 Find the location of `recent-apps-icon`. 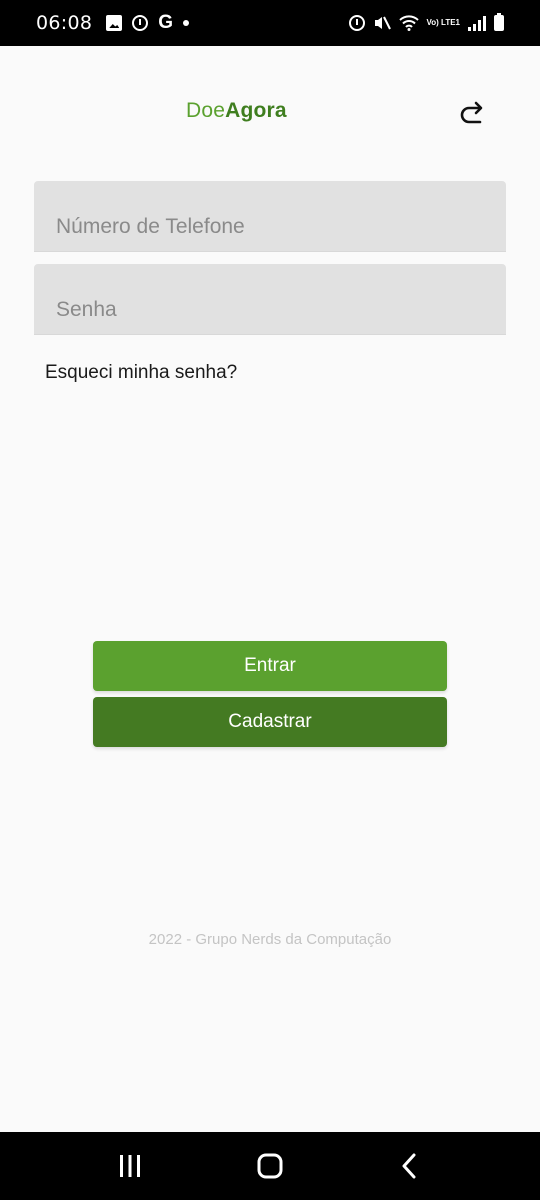

recent-apps-icon is located at coordinates (130, 1166).